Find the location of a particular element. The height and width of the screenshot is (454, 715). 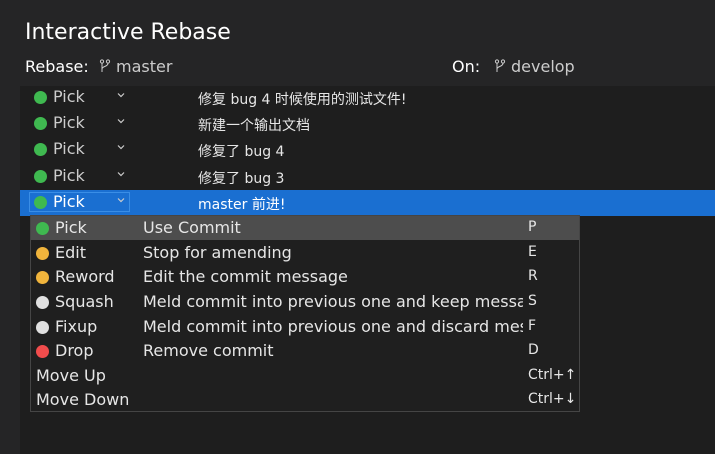

commit-row: Pick 修复了 bug 3 is located at coordinates (367, 177).